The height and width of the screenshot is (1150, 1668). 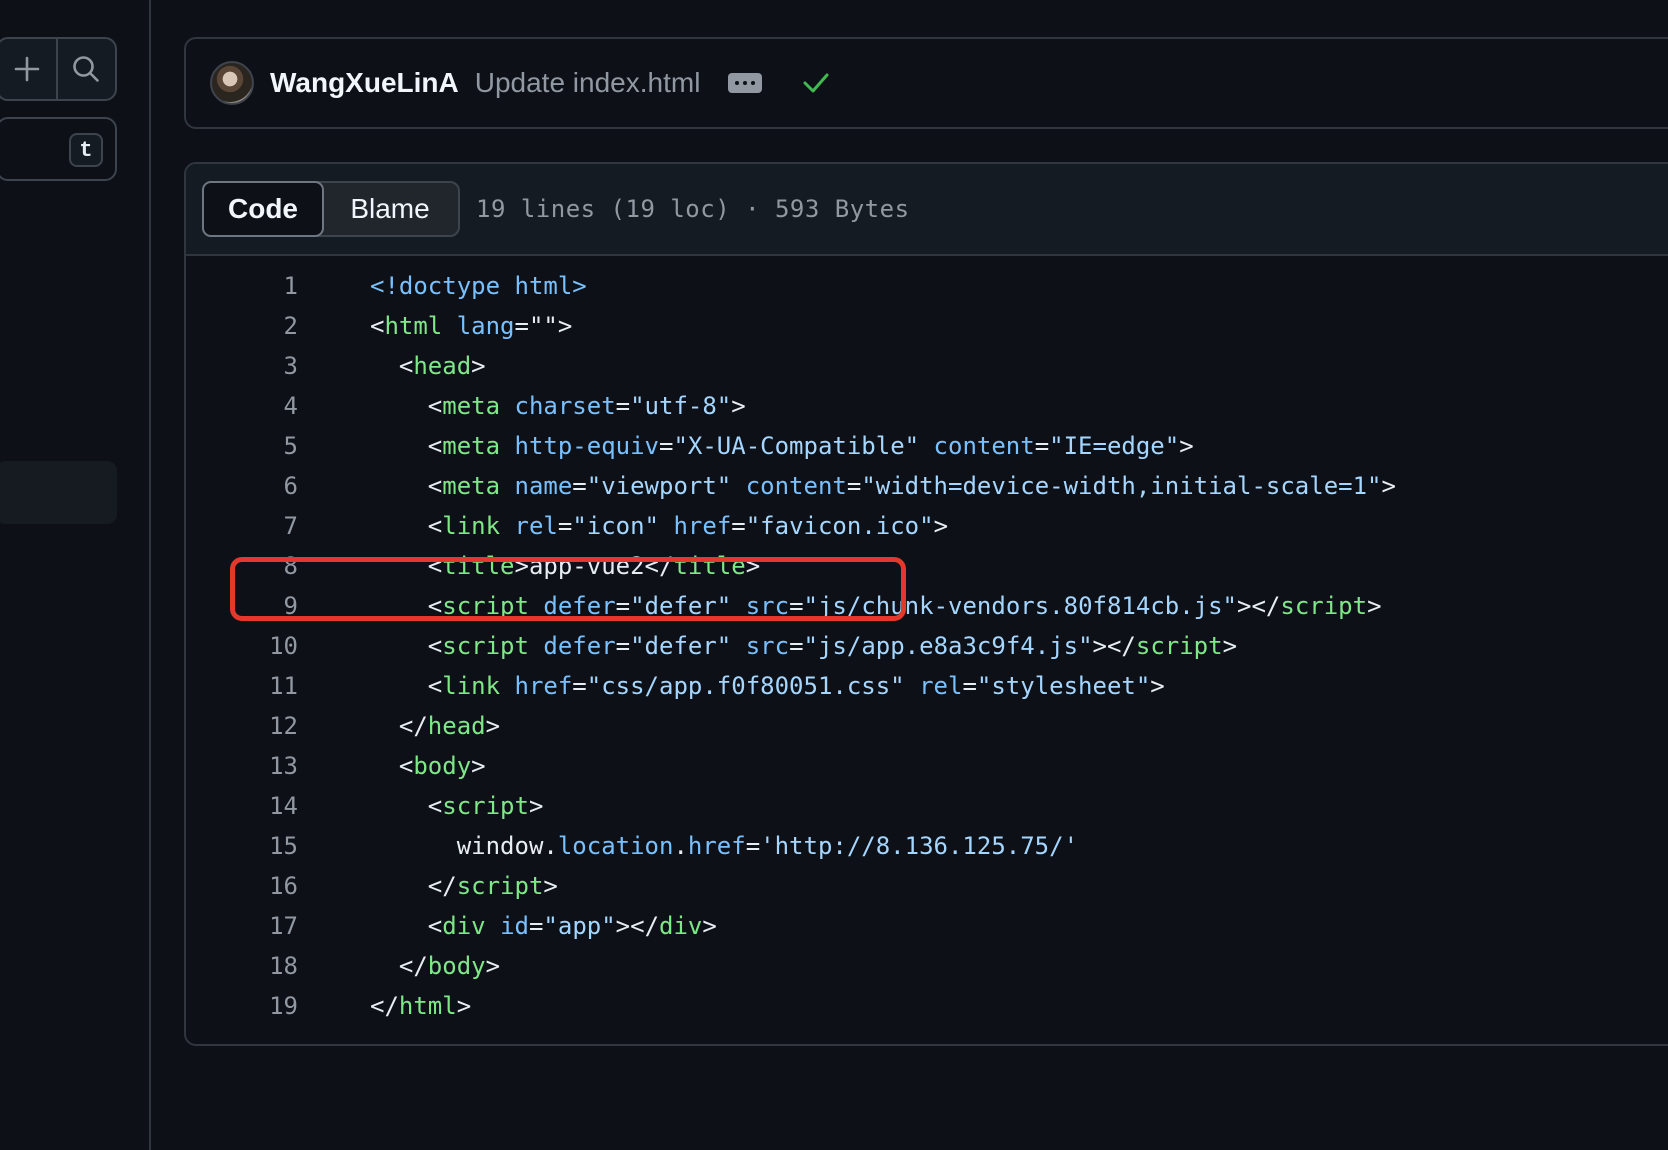 I want to click on go-to-file-input: t, so click(x=58, y=149).